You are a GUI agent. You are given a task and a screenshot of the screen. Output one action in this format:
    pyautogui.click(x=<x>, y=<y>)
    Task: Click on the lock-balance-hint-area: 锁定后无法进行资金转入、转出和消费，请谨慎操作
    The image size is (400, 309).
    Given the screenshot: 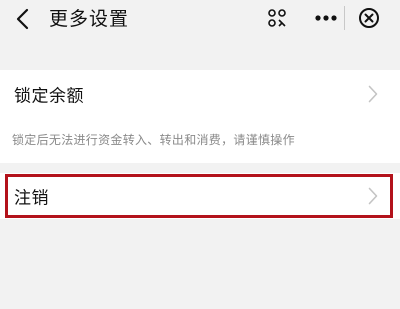 What is the action you would take?
    pyautogui.click(x=200, y=140)
    